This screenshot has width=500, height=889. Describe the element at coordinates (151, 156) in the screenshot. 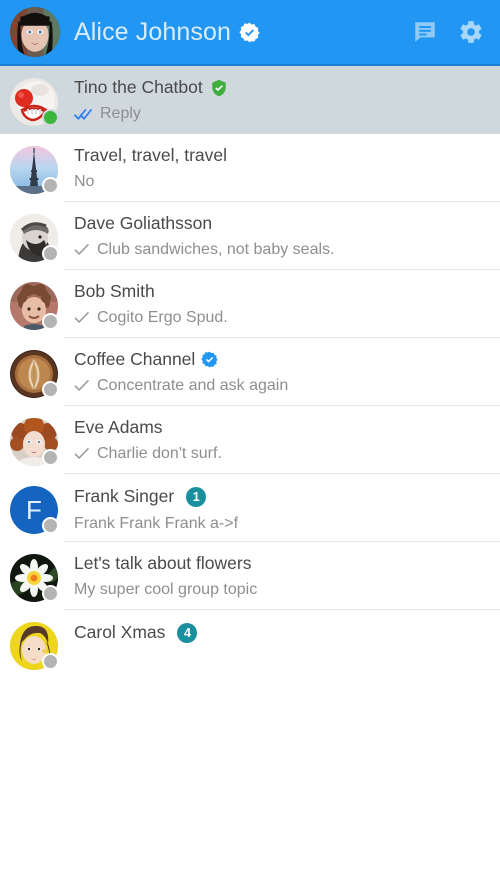

I see `list-item-title: Travel, travel, travel` at that location.